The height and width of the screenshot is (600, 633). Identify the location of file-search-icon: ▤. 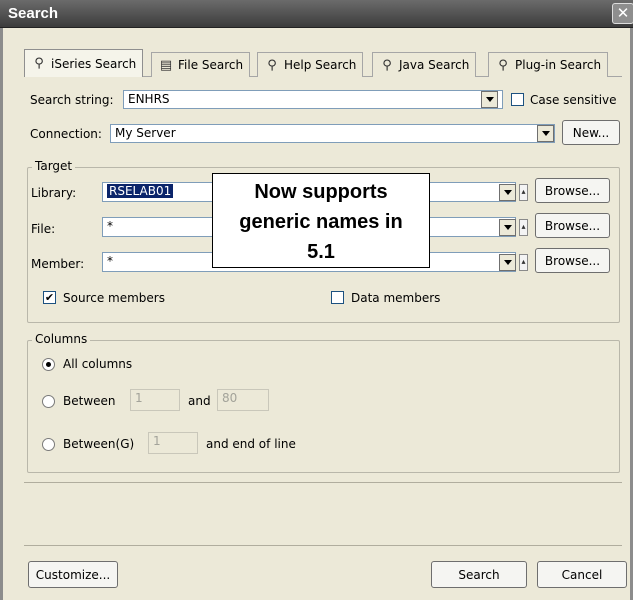
(166, 65).